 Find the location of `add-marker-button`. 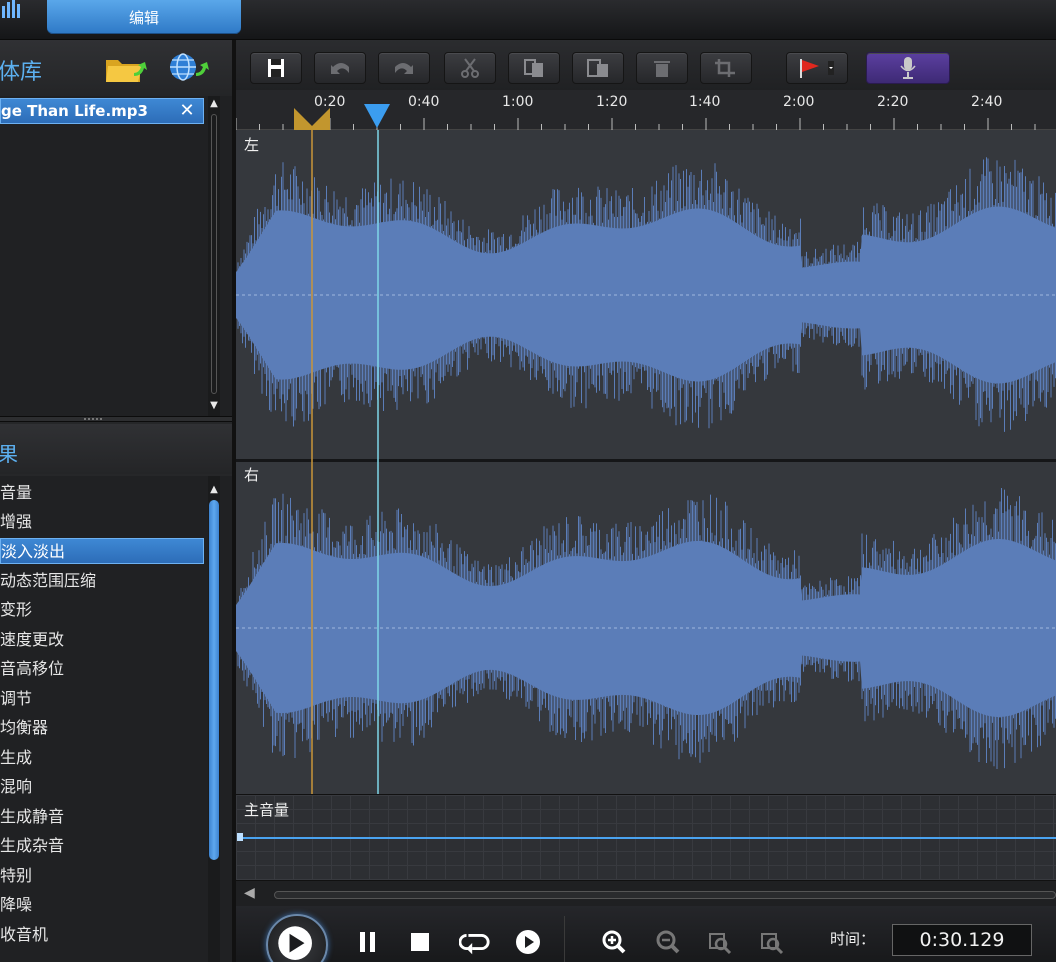

add-marker-button is located at coordinates (817, 68).